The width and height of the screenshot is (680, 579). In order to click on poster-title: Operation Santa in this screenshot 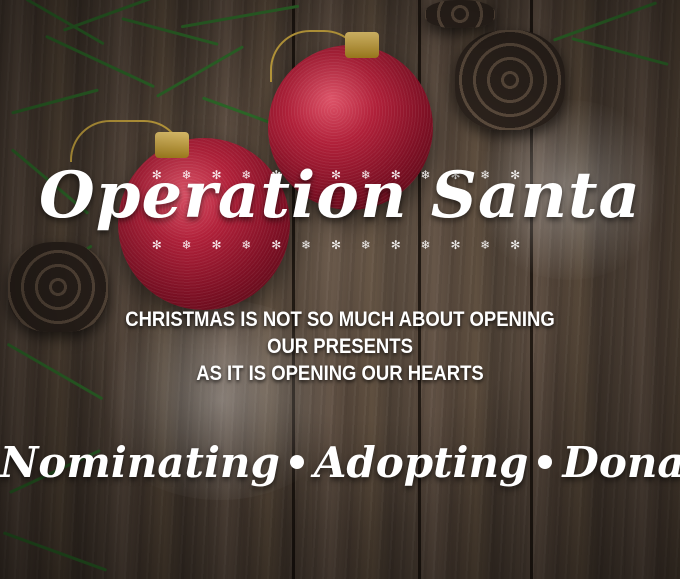, I will do `click(340, 195)`.